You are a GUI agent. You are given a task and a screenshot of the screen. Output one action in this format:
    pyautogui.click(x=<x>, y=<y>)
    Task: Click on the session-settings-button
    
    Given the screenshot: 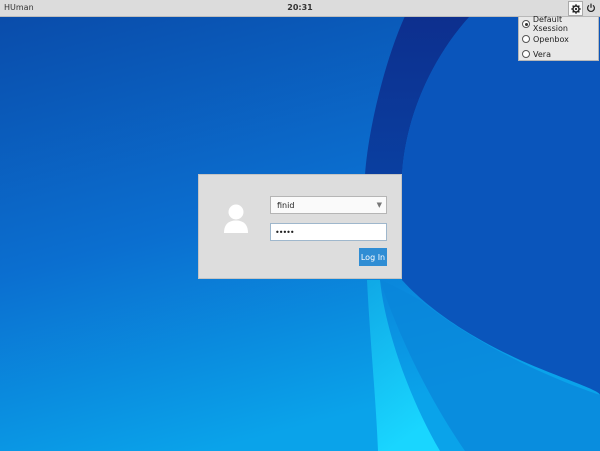 What is the action you would take?
    pyautogui.click(x=575, y=8)
    